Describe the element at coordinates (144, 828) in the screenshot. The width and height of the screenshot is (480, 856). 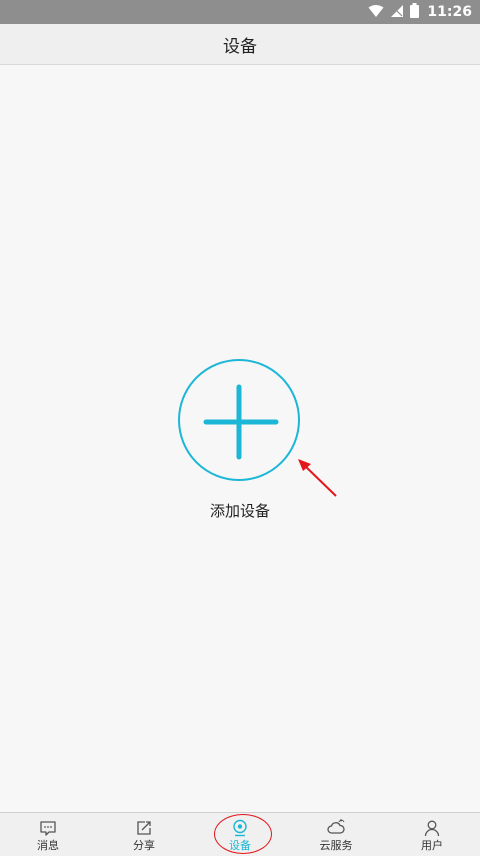
I see `share-icon` at that location.